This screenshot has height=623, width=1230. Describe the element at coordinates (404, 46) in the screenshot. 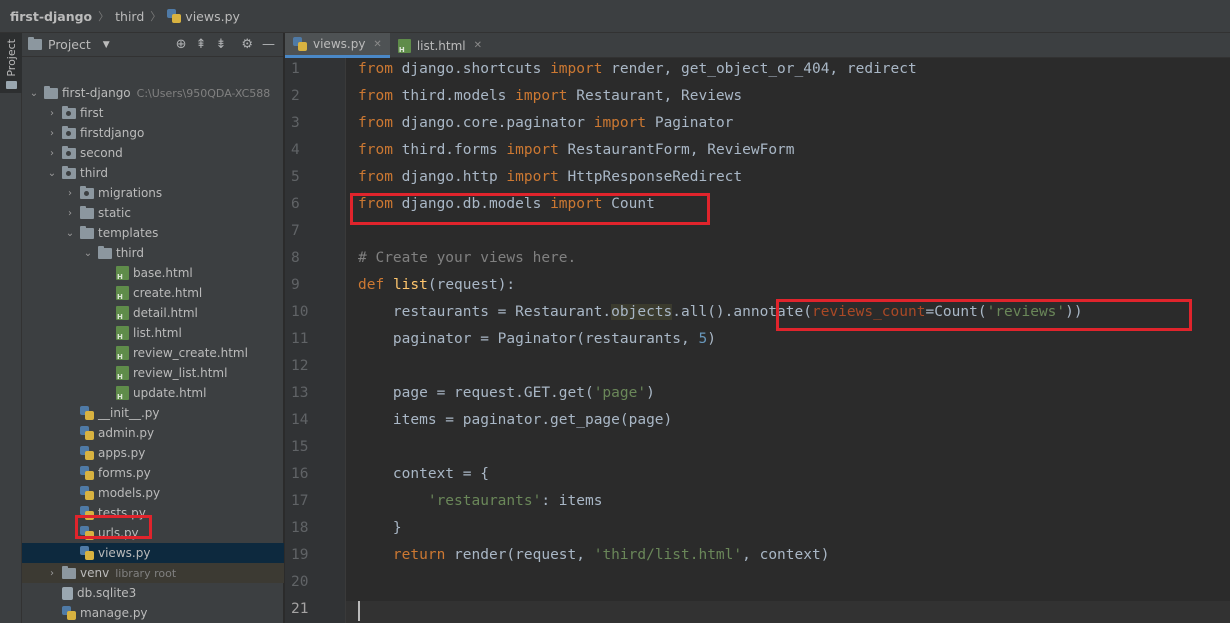

I see `html-file-icon` at that location.